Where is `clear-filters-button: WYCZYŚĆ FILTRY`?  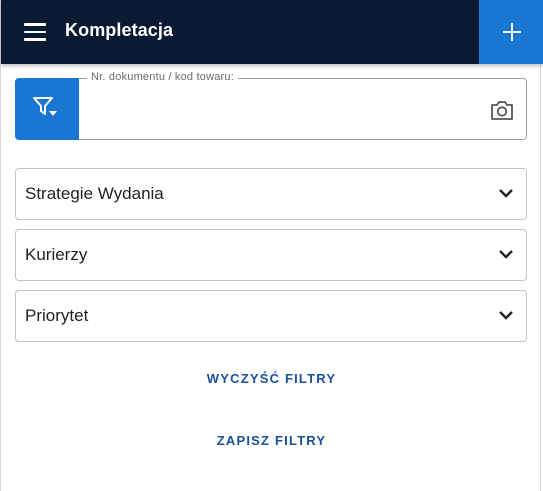 clear-filters-button: WYCZYŚĆ FILTRY is located at coordinates (271, 378).